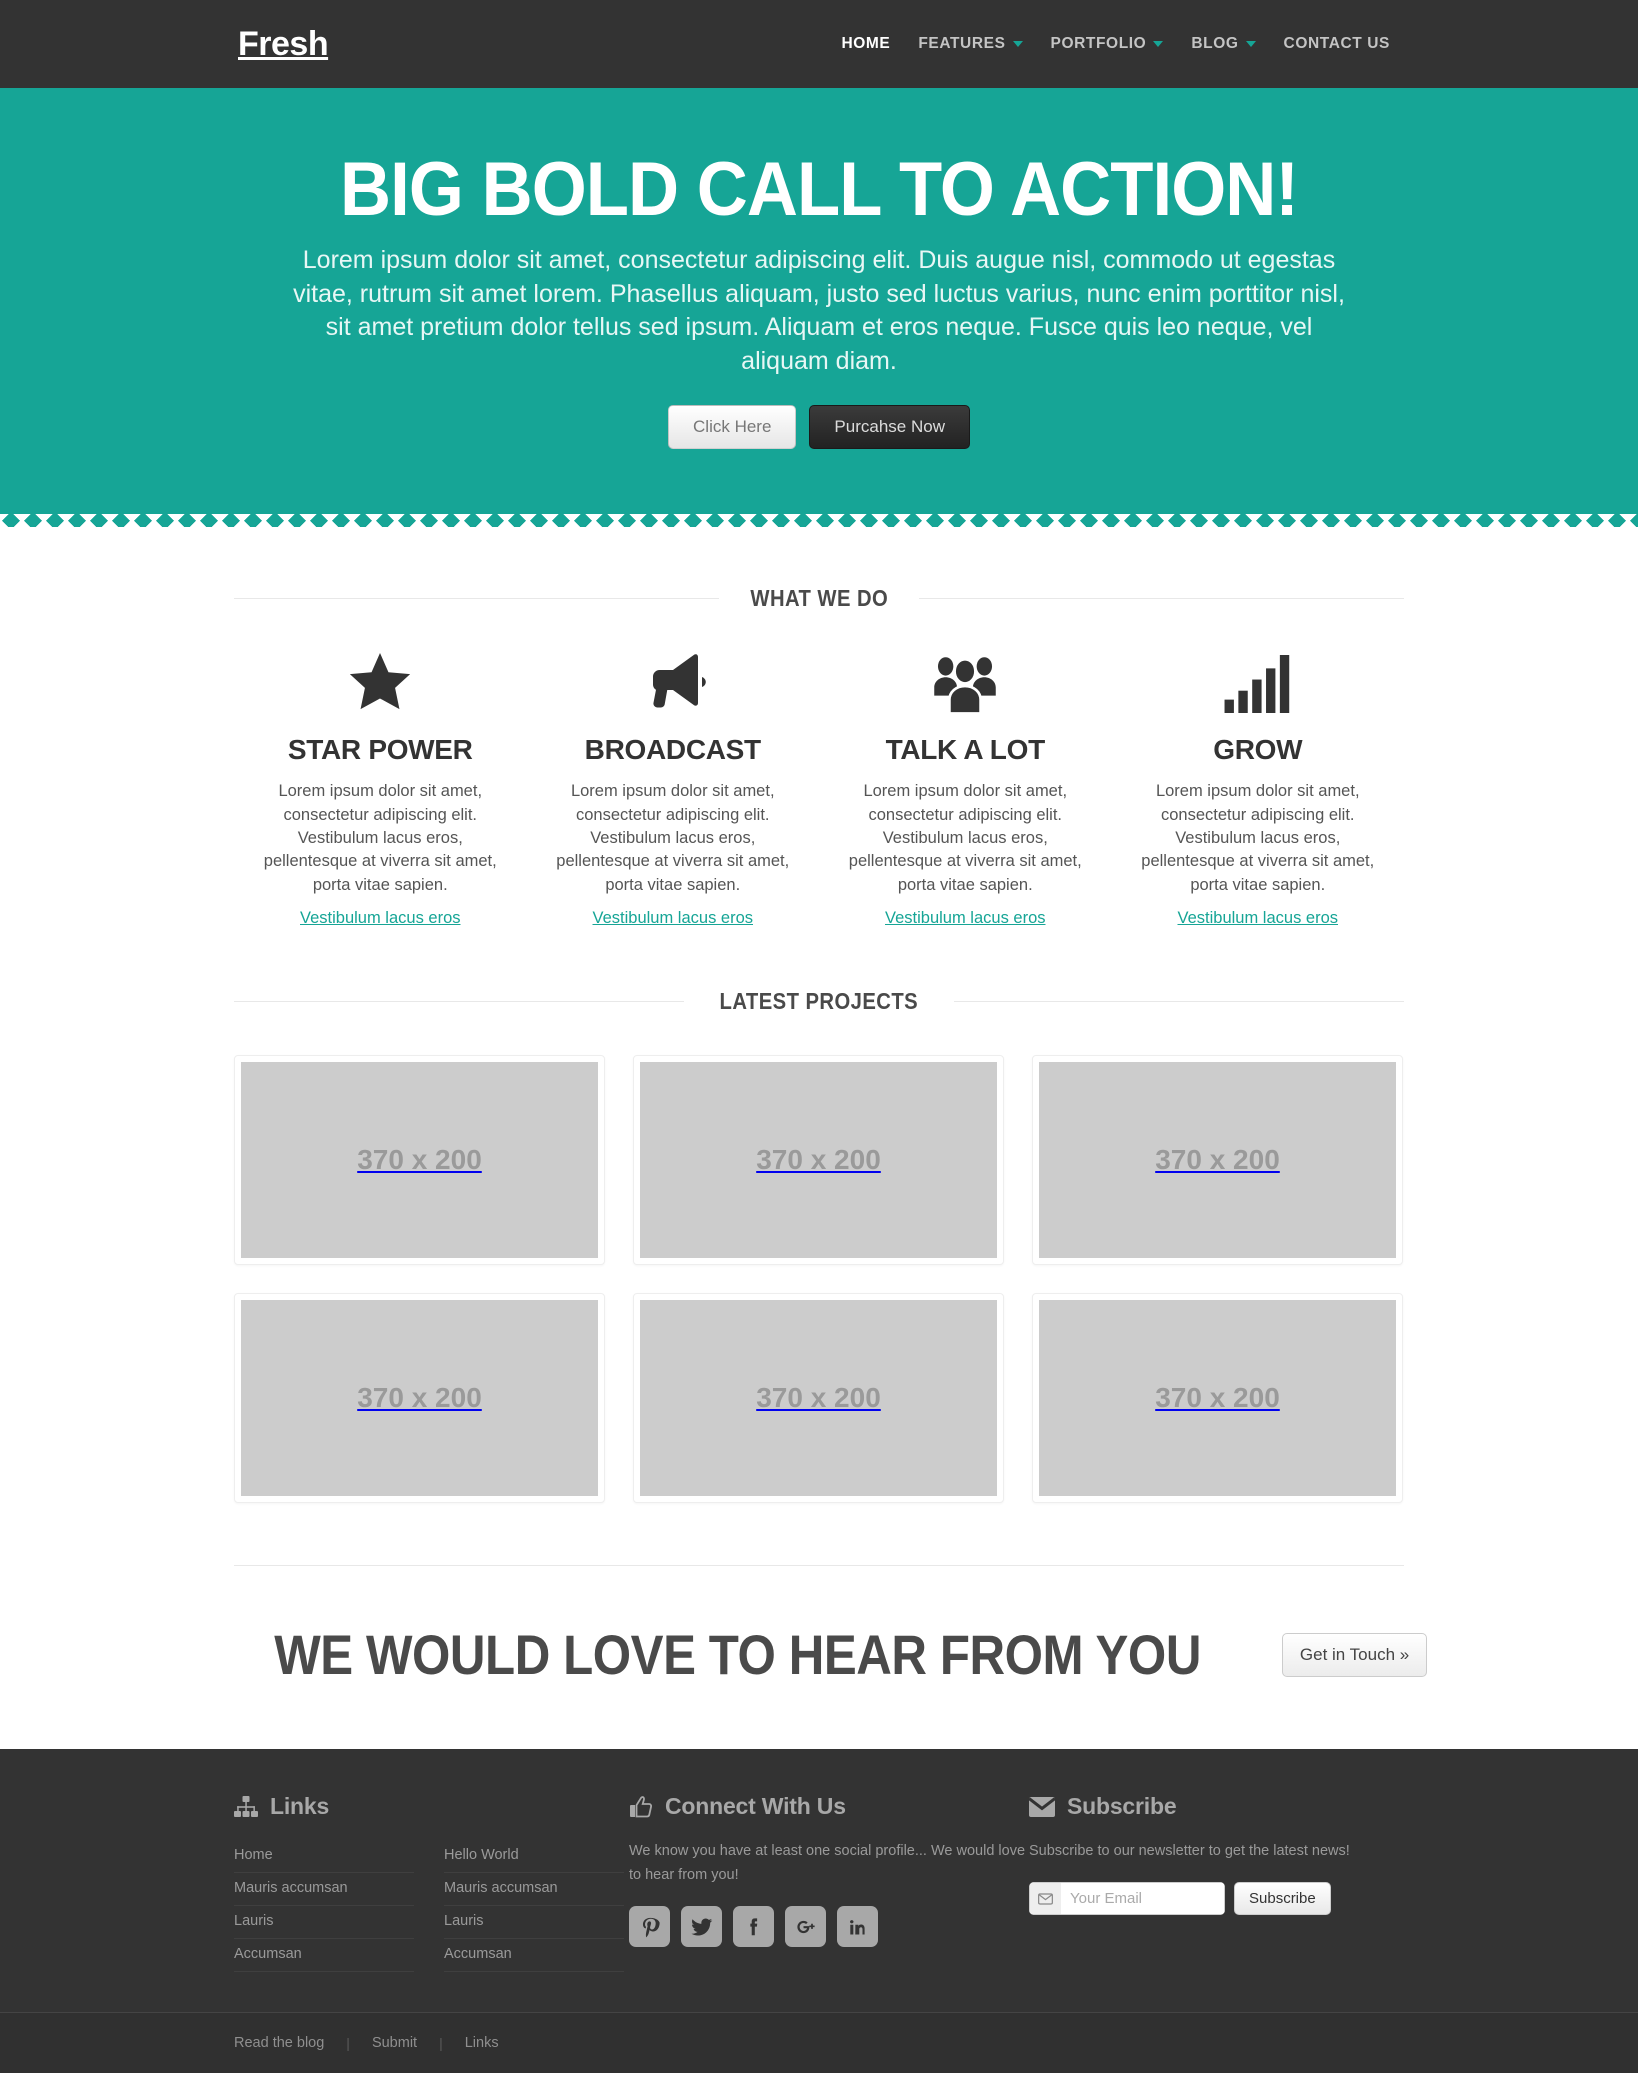 The image size is (1638, 2073). I want to click on zigzag-divider, so click(819, 521).